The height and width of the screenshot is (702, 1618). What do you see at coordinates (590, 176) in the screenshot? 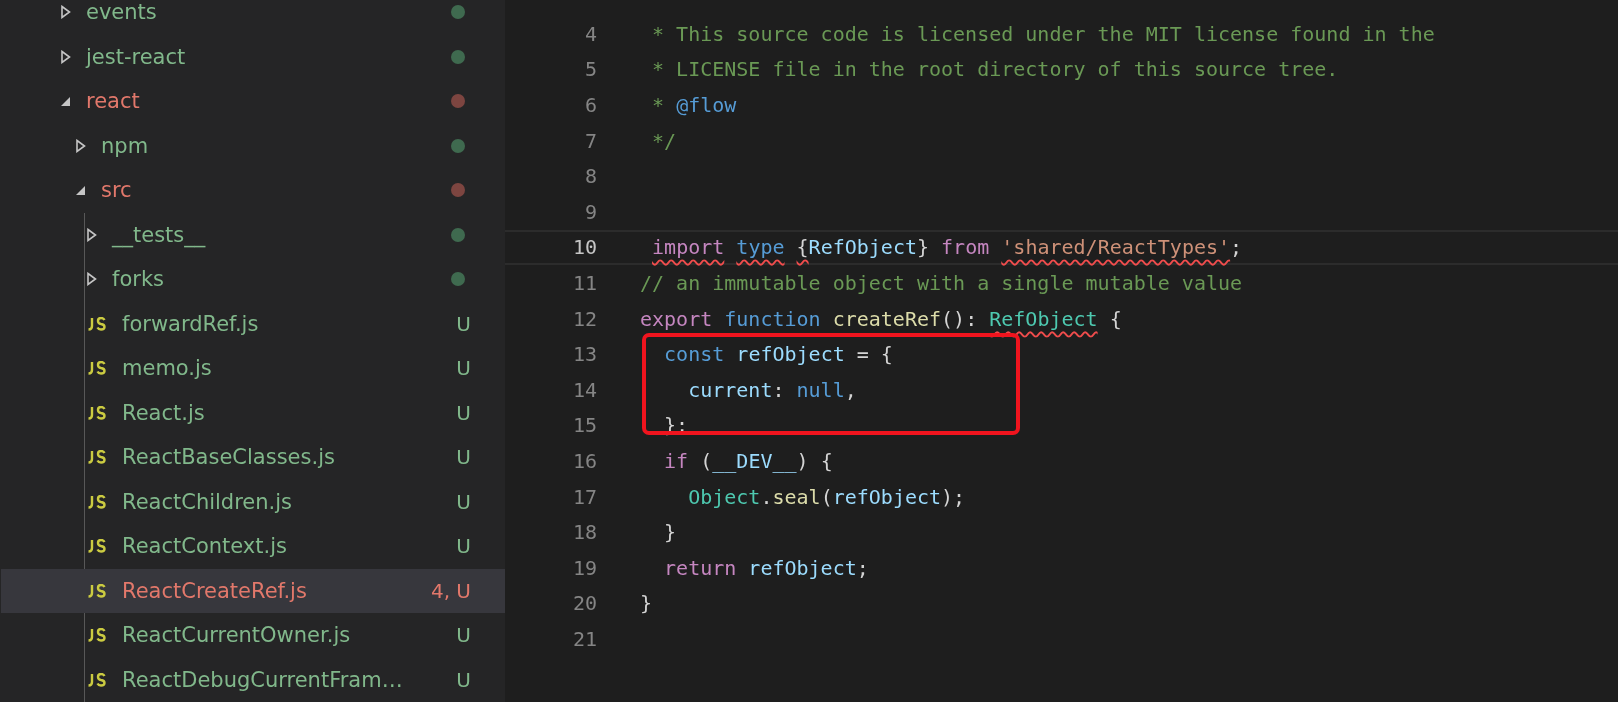
I see `line-number: 8` at bounding box center [590, 176].